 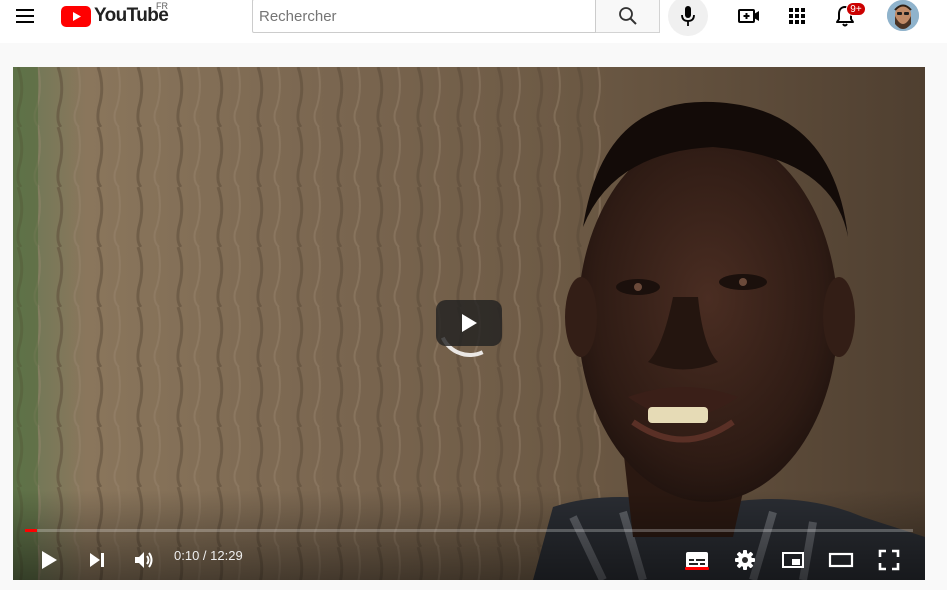 I want to click on menu-icon, so click(x=26, y=16).